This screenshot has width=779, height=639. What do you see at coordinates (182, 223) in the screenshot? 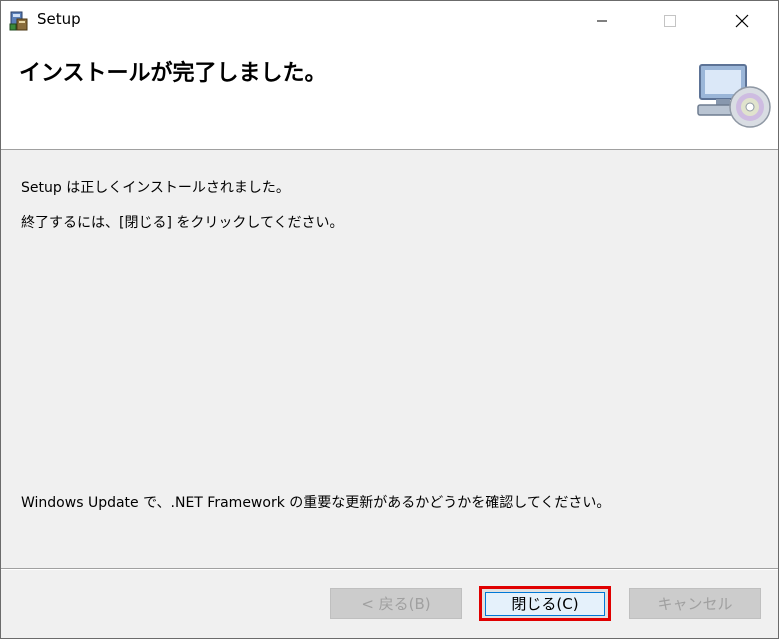
I see `close-instruction: 終了するには、[閉じる] をクリックしてください。` at bounding box center [182, 223].